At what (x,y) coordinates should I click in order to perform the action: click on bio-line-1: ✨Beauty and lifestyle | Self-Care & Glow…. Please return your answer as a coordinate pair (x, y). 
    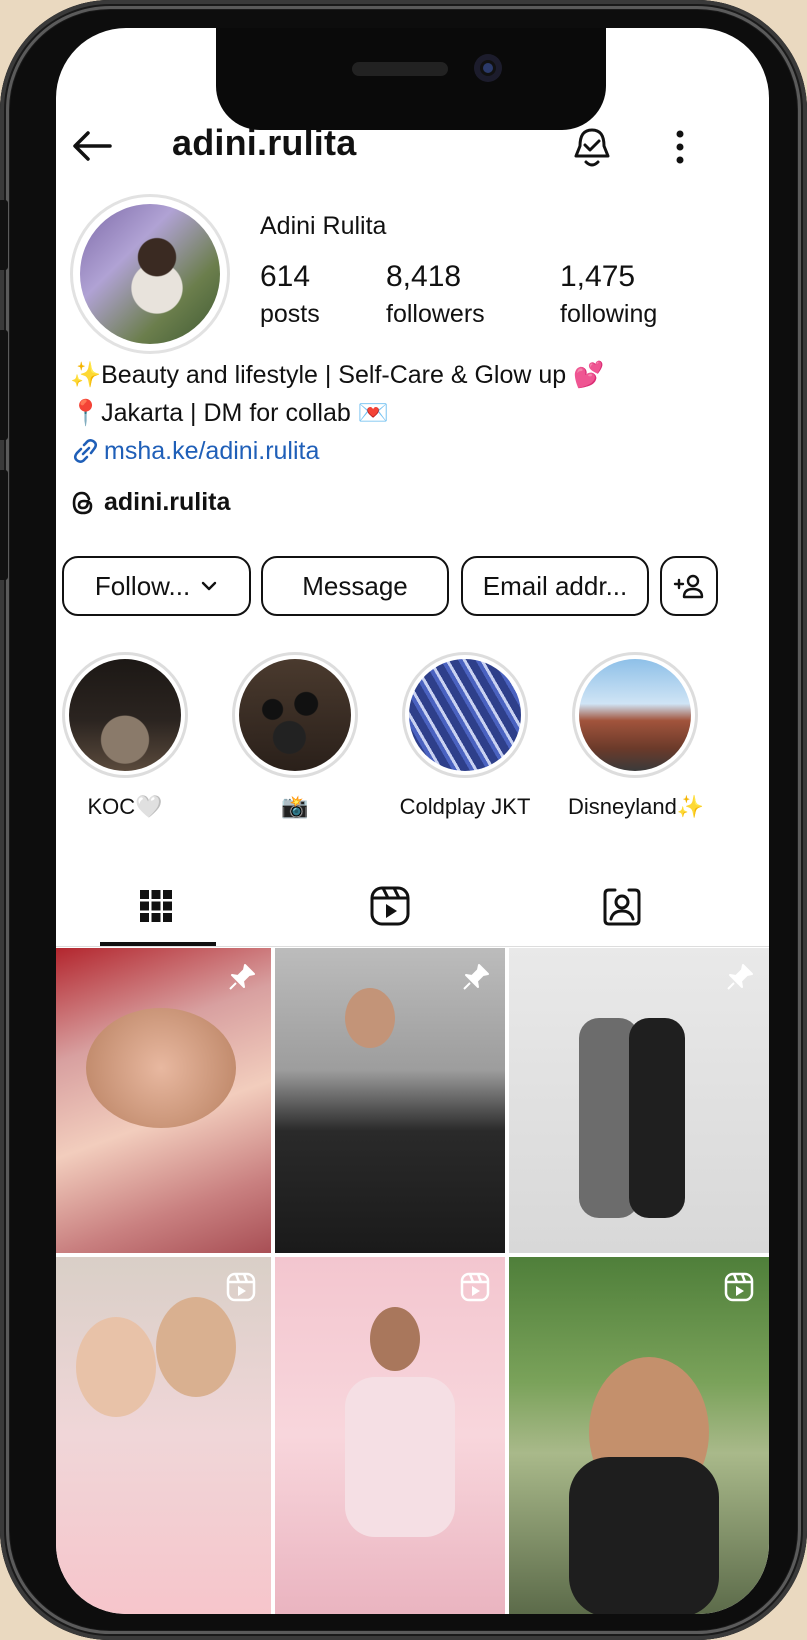
    Looking at the image, I should click on (337, 375).